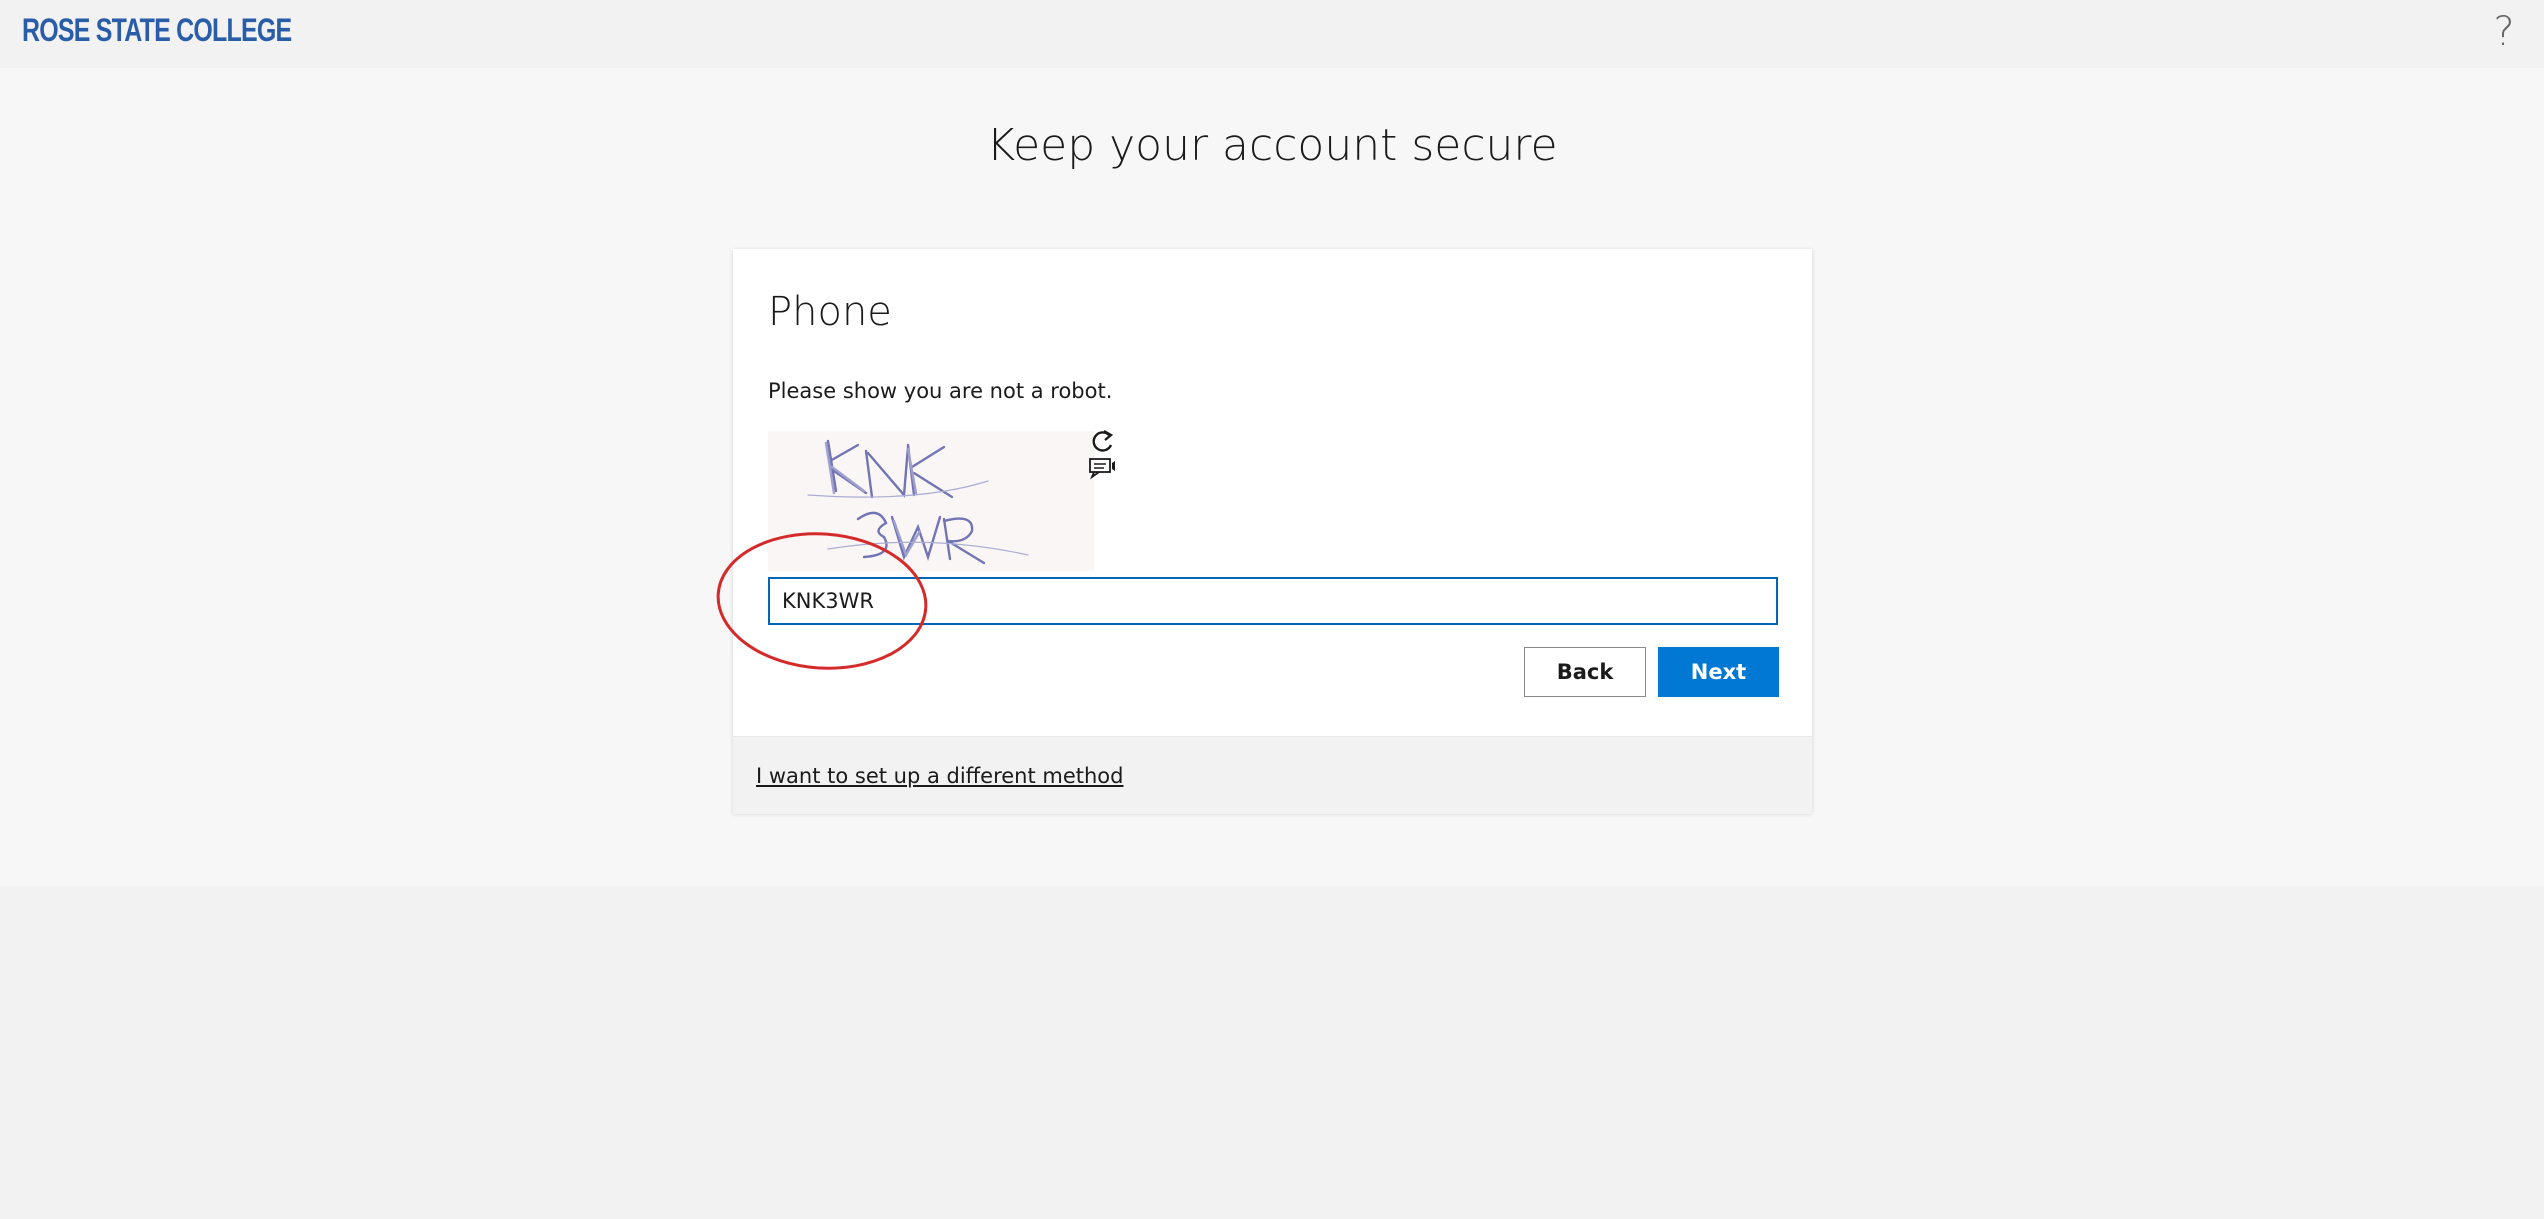 The width and height of the screenshot is (2544, 1219). Describe the element at coordinates (939, 776) in the screenshot. I see `different-method-link: I want to set up a different method` at that location.